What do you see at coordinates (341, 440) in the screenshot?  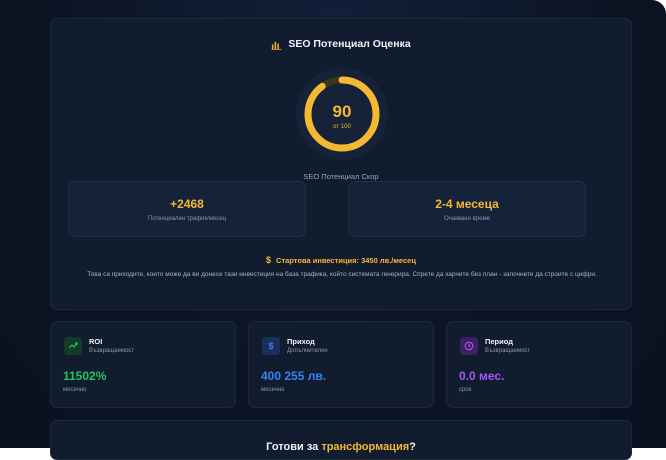 I see `cta-card: Готови за трансформация?` at bounding box center [341, 440].